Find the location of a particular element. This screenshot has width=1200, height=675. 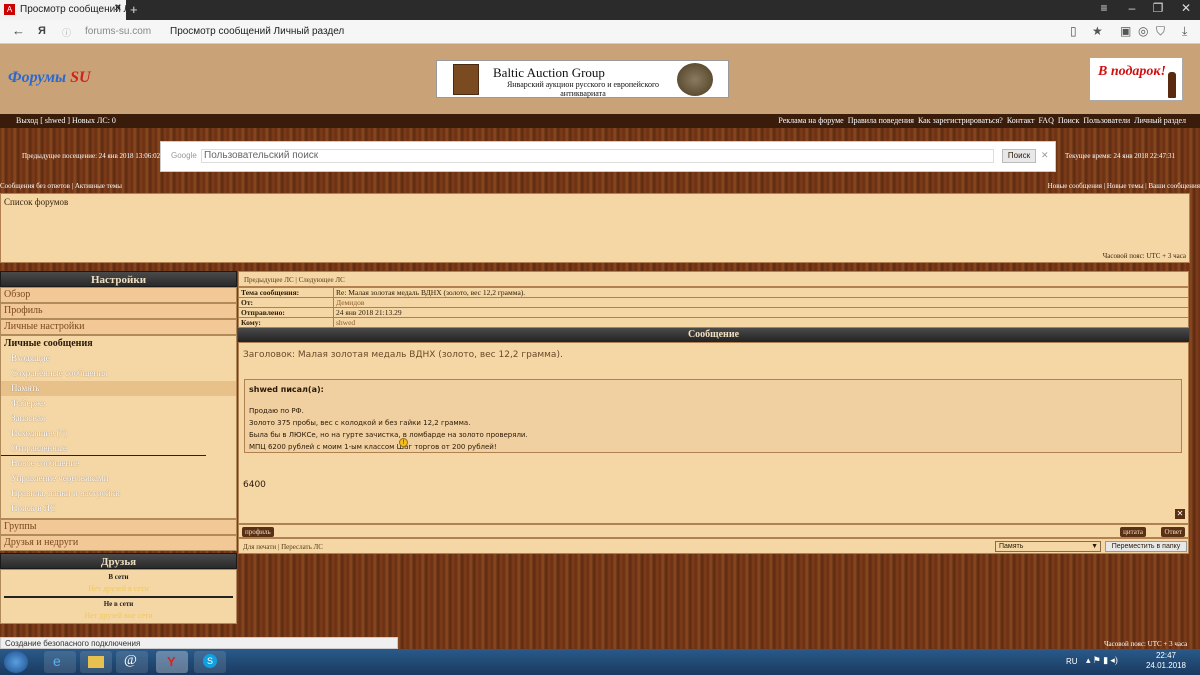

bookmark-star-icon: ★ is located at coordinates (1097, 31).